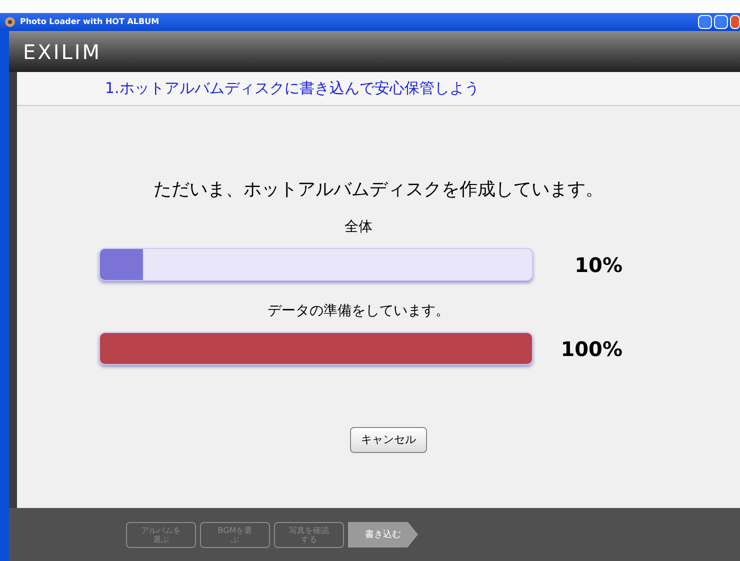  Describe the element at coordinates (292, 89) in the screenshot. I see `panel-title: 1.ホットアルバムディスクに書き込んで安心保管しよう` at that location.